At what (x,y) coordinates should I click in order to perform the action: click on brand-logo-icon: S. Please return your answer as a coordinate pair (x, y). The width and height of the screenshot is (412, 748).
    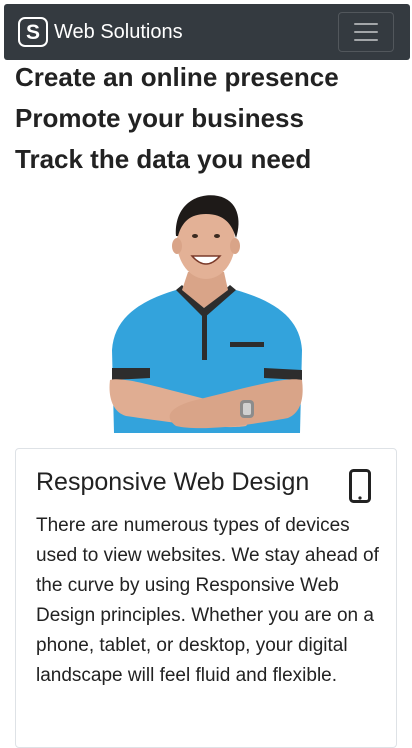
    Looking at the image, I should click on (33, 32).